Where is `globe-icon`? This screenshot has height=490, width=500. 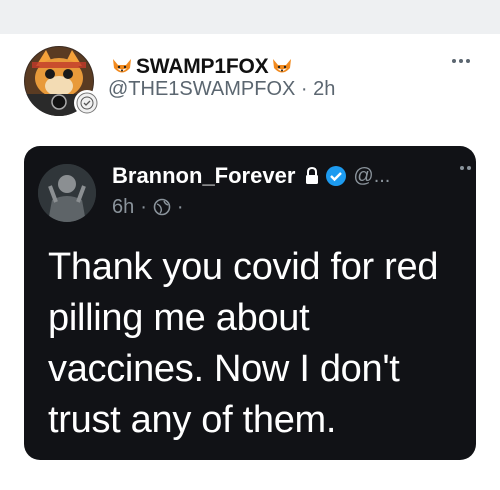 globe-icon is located at coordinates (162, 207).